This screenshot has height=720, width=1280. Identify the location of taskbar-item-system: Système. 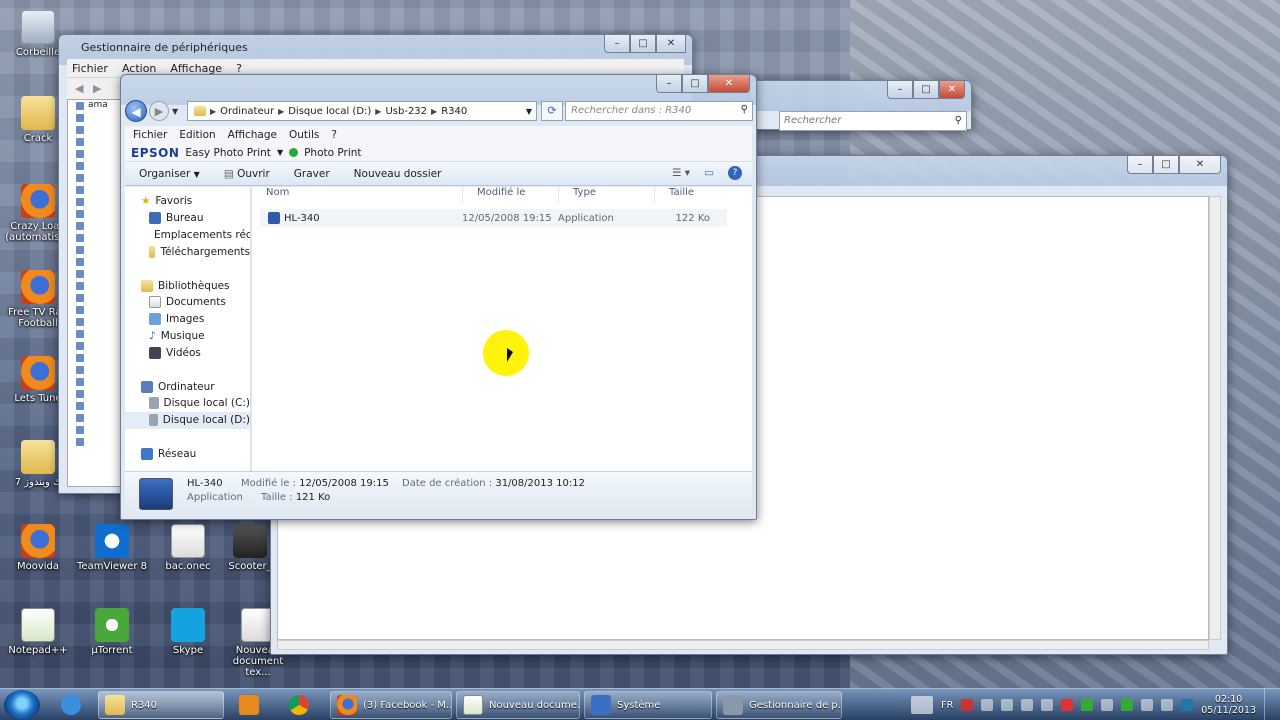
(648, 705).